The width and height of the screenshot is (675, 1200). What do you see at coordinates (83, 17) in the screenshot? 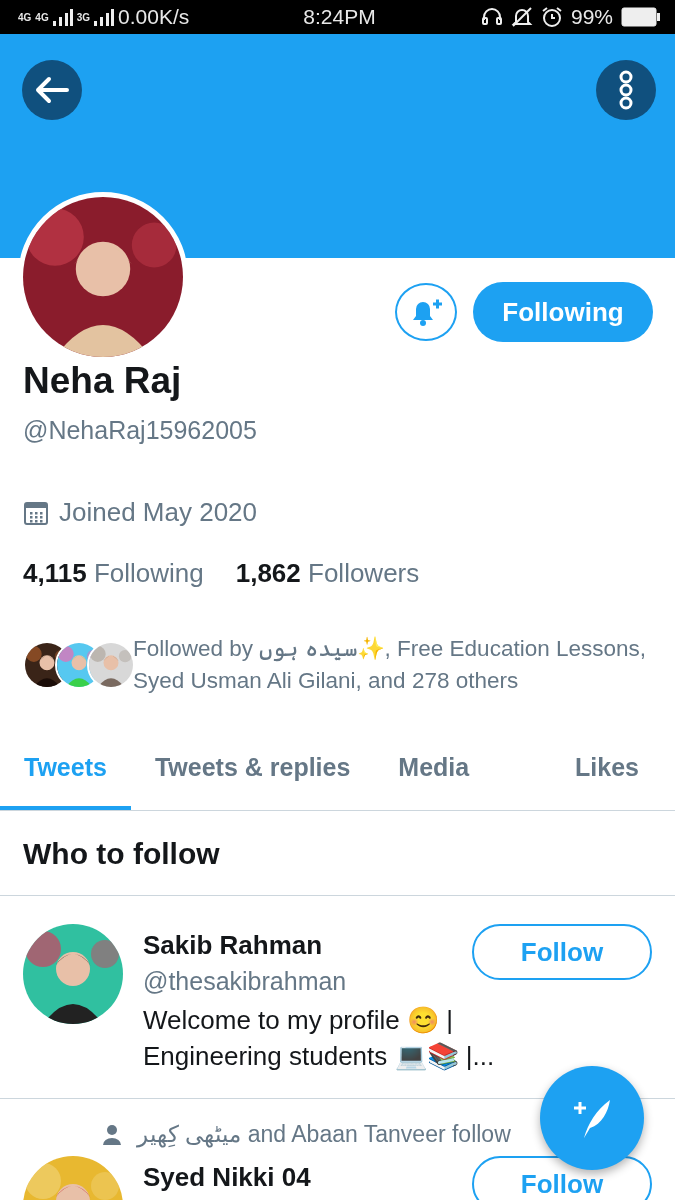
I see `network-type: 3G` at bounding box center [83, 17].